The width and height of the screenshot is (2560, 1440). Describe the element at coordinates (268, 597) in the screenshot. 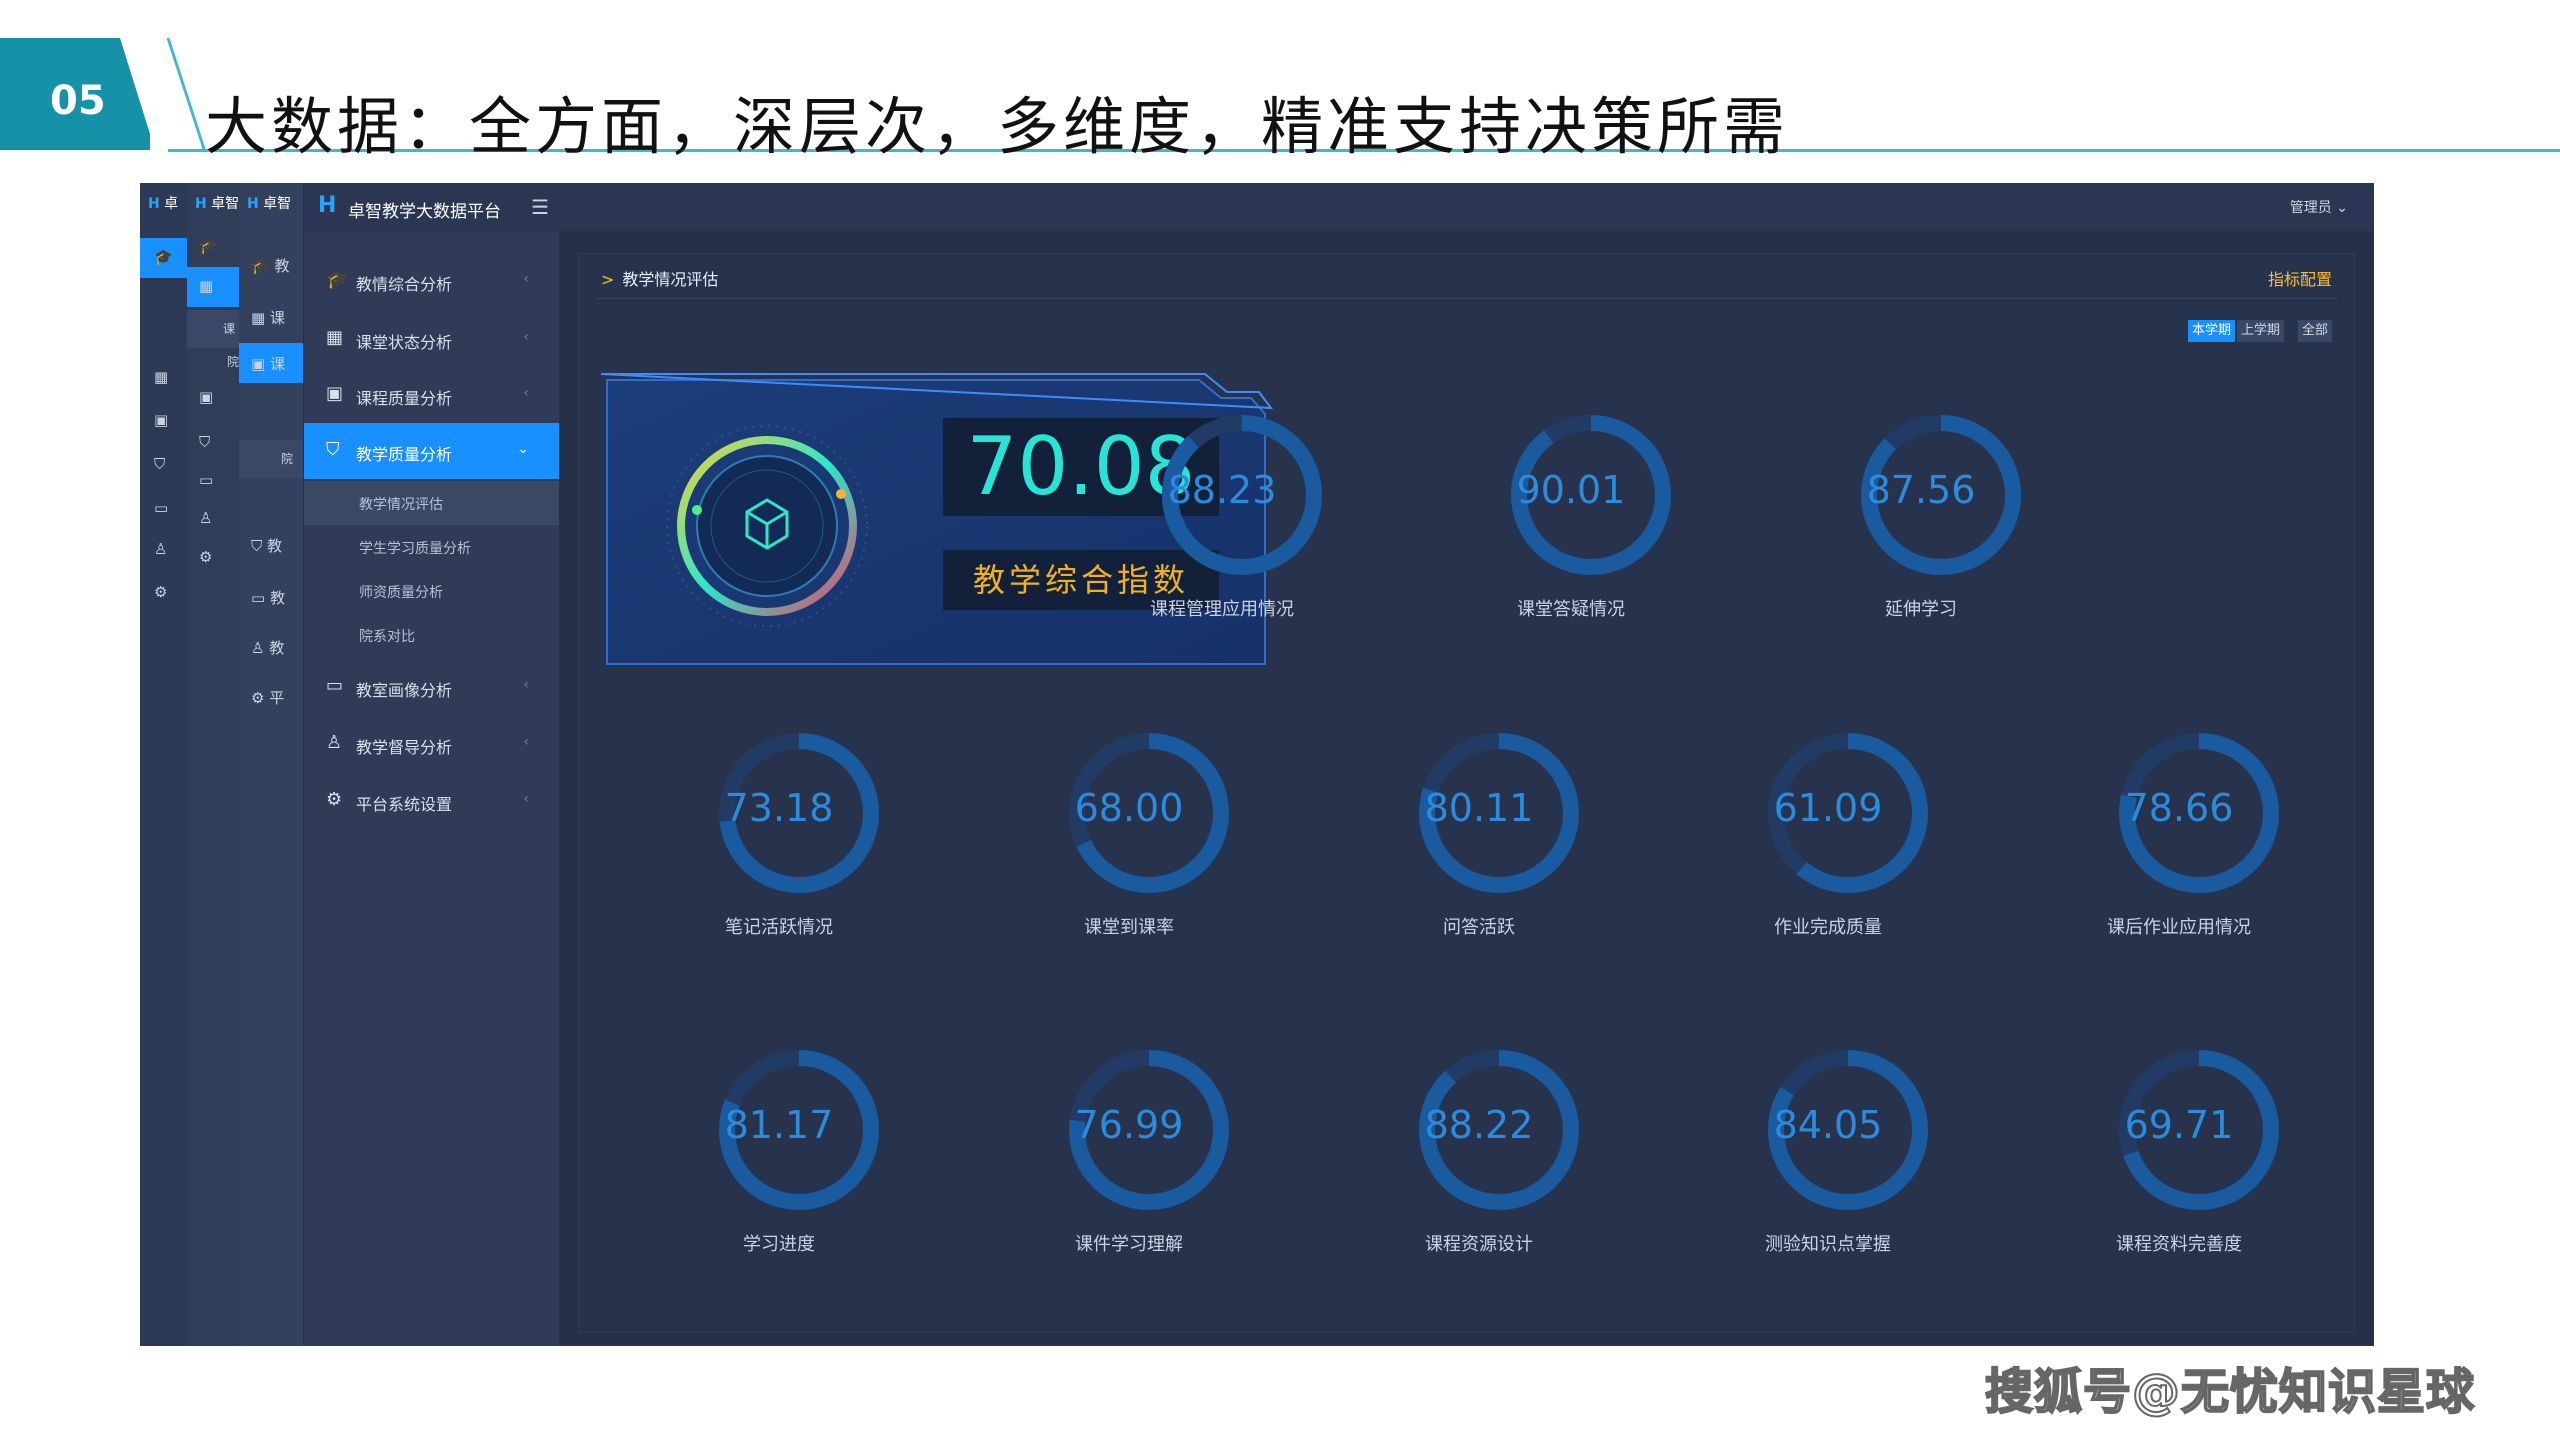

I see `monitor-icon: ▭ 教` at that location.